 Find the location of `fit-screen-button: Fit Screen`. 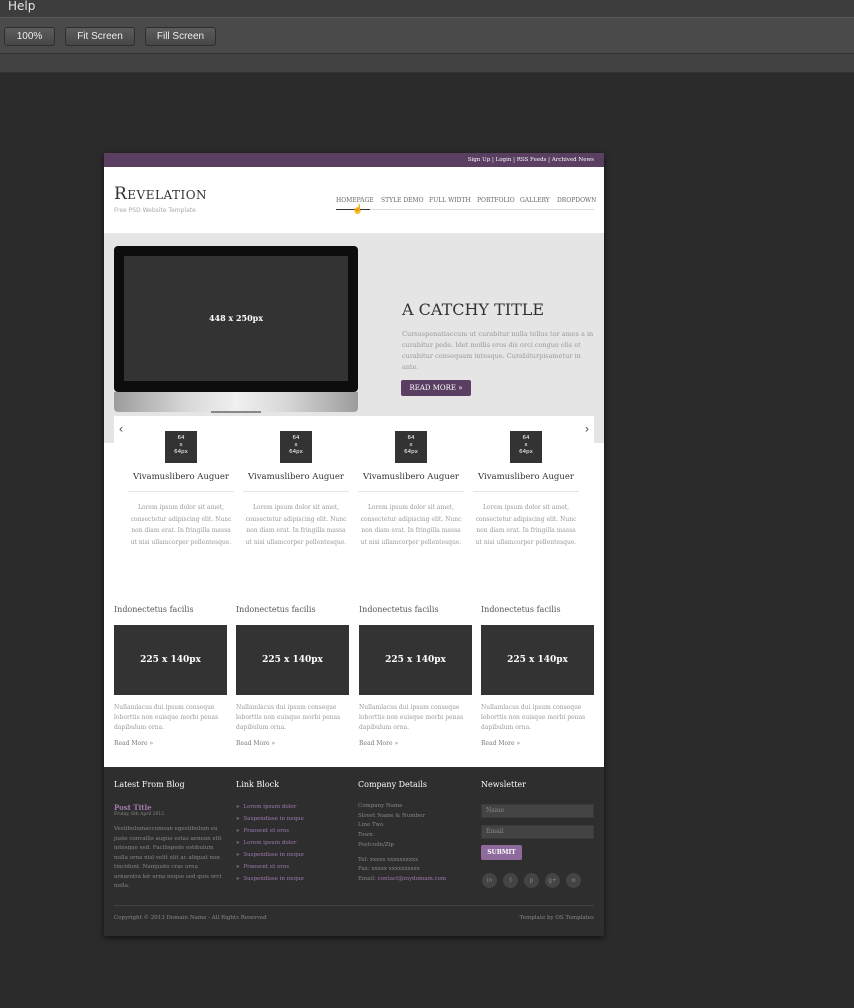

fit-screen-button: Fit Screen is located at coordinates (100, 36).